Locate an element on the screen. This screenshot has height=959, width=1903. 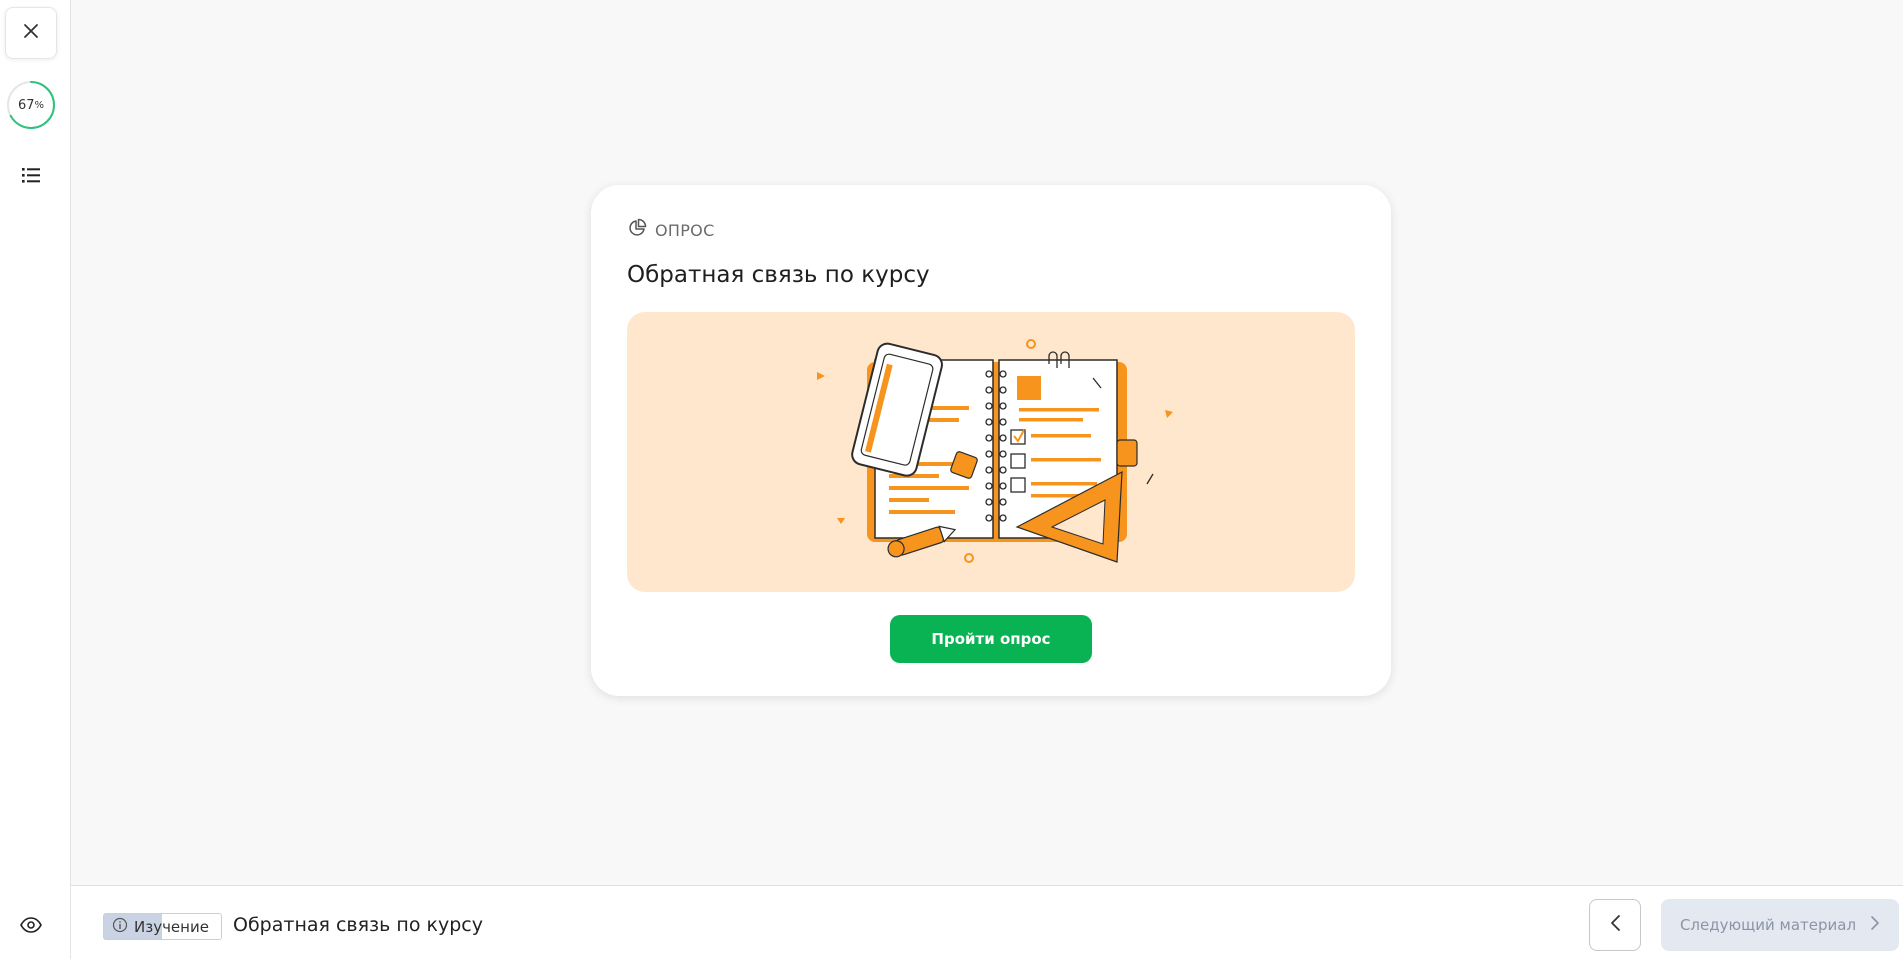
previous-material-button is located at coordinates (1615, 925).